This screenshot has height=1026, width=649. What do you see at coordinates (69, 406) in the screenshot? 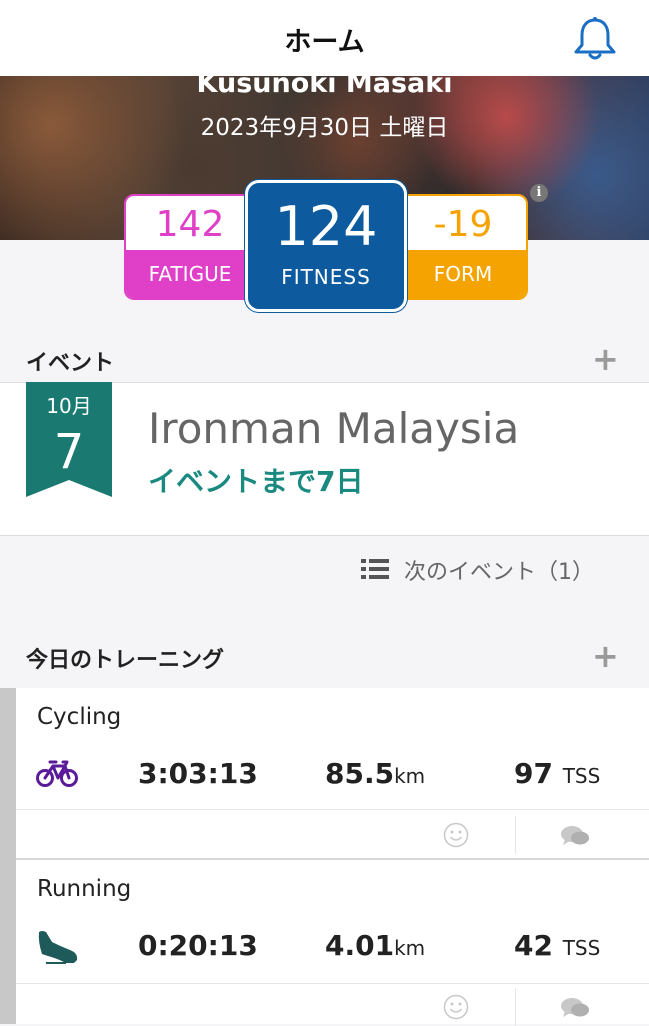
I see `event-month: 10月` at bounding box center [69, 406].